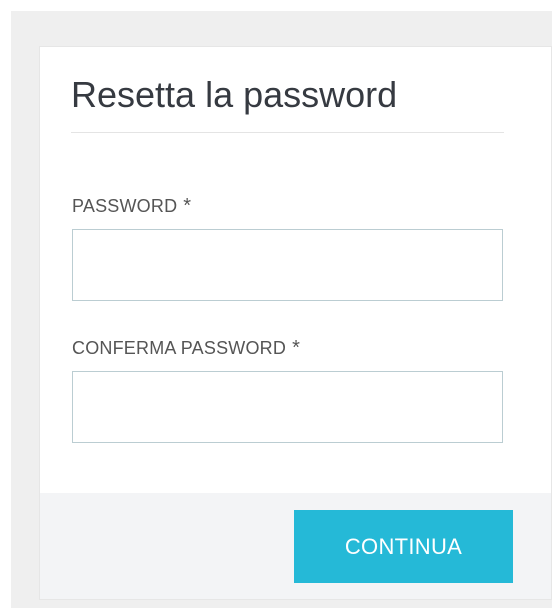  I want to click on continue-button: CONTINUA, so click(403, 546).